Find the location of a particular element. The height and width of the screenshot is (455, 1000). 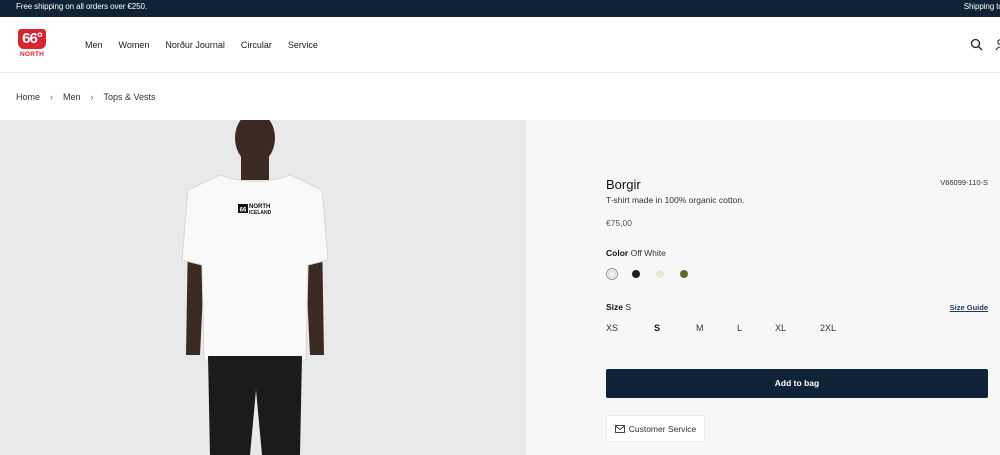

add-to-bag-button: Add to bag is located at coordinates (797, 383).